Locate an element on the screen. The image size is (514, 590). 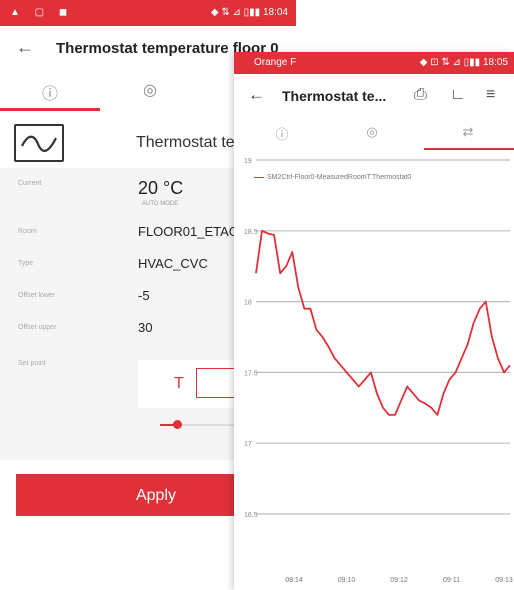
property-label: Offset lower is located at coordinates (37, 295).